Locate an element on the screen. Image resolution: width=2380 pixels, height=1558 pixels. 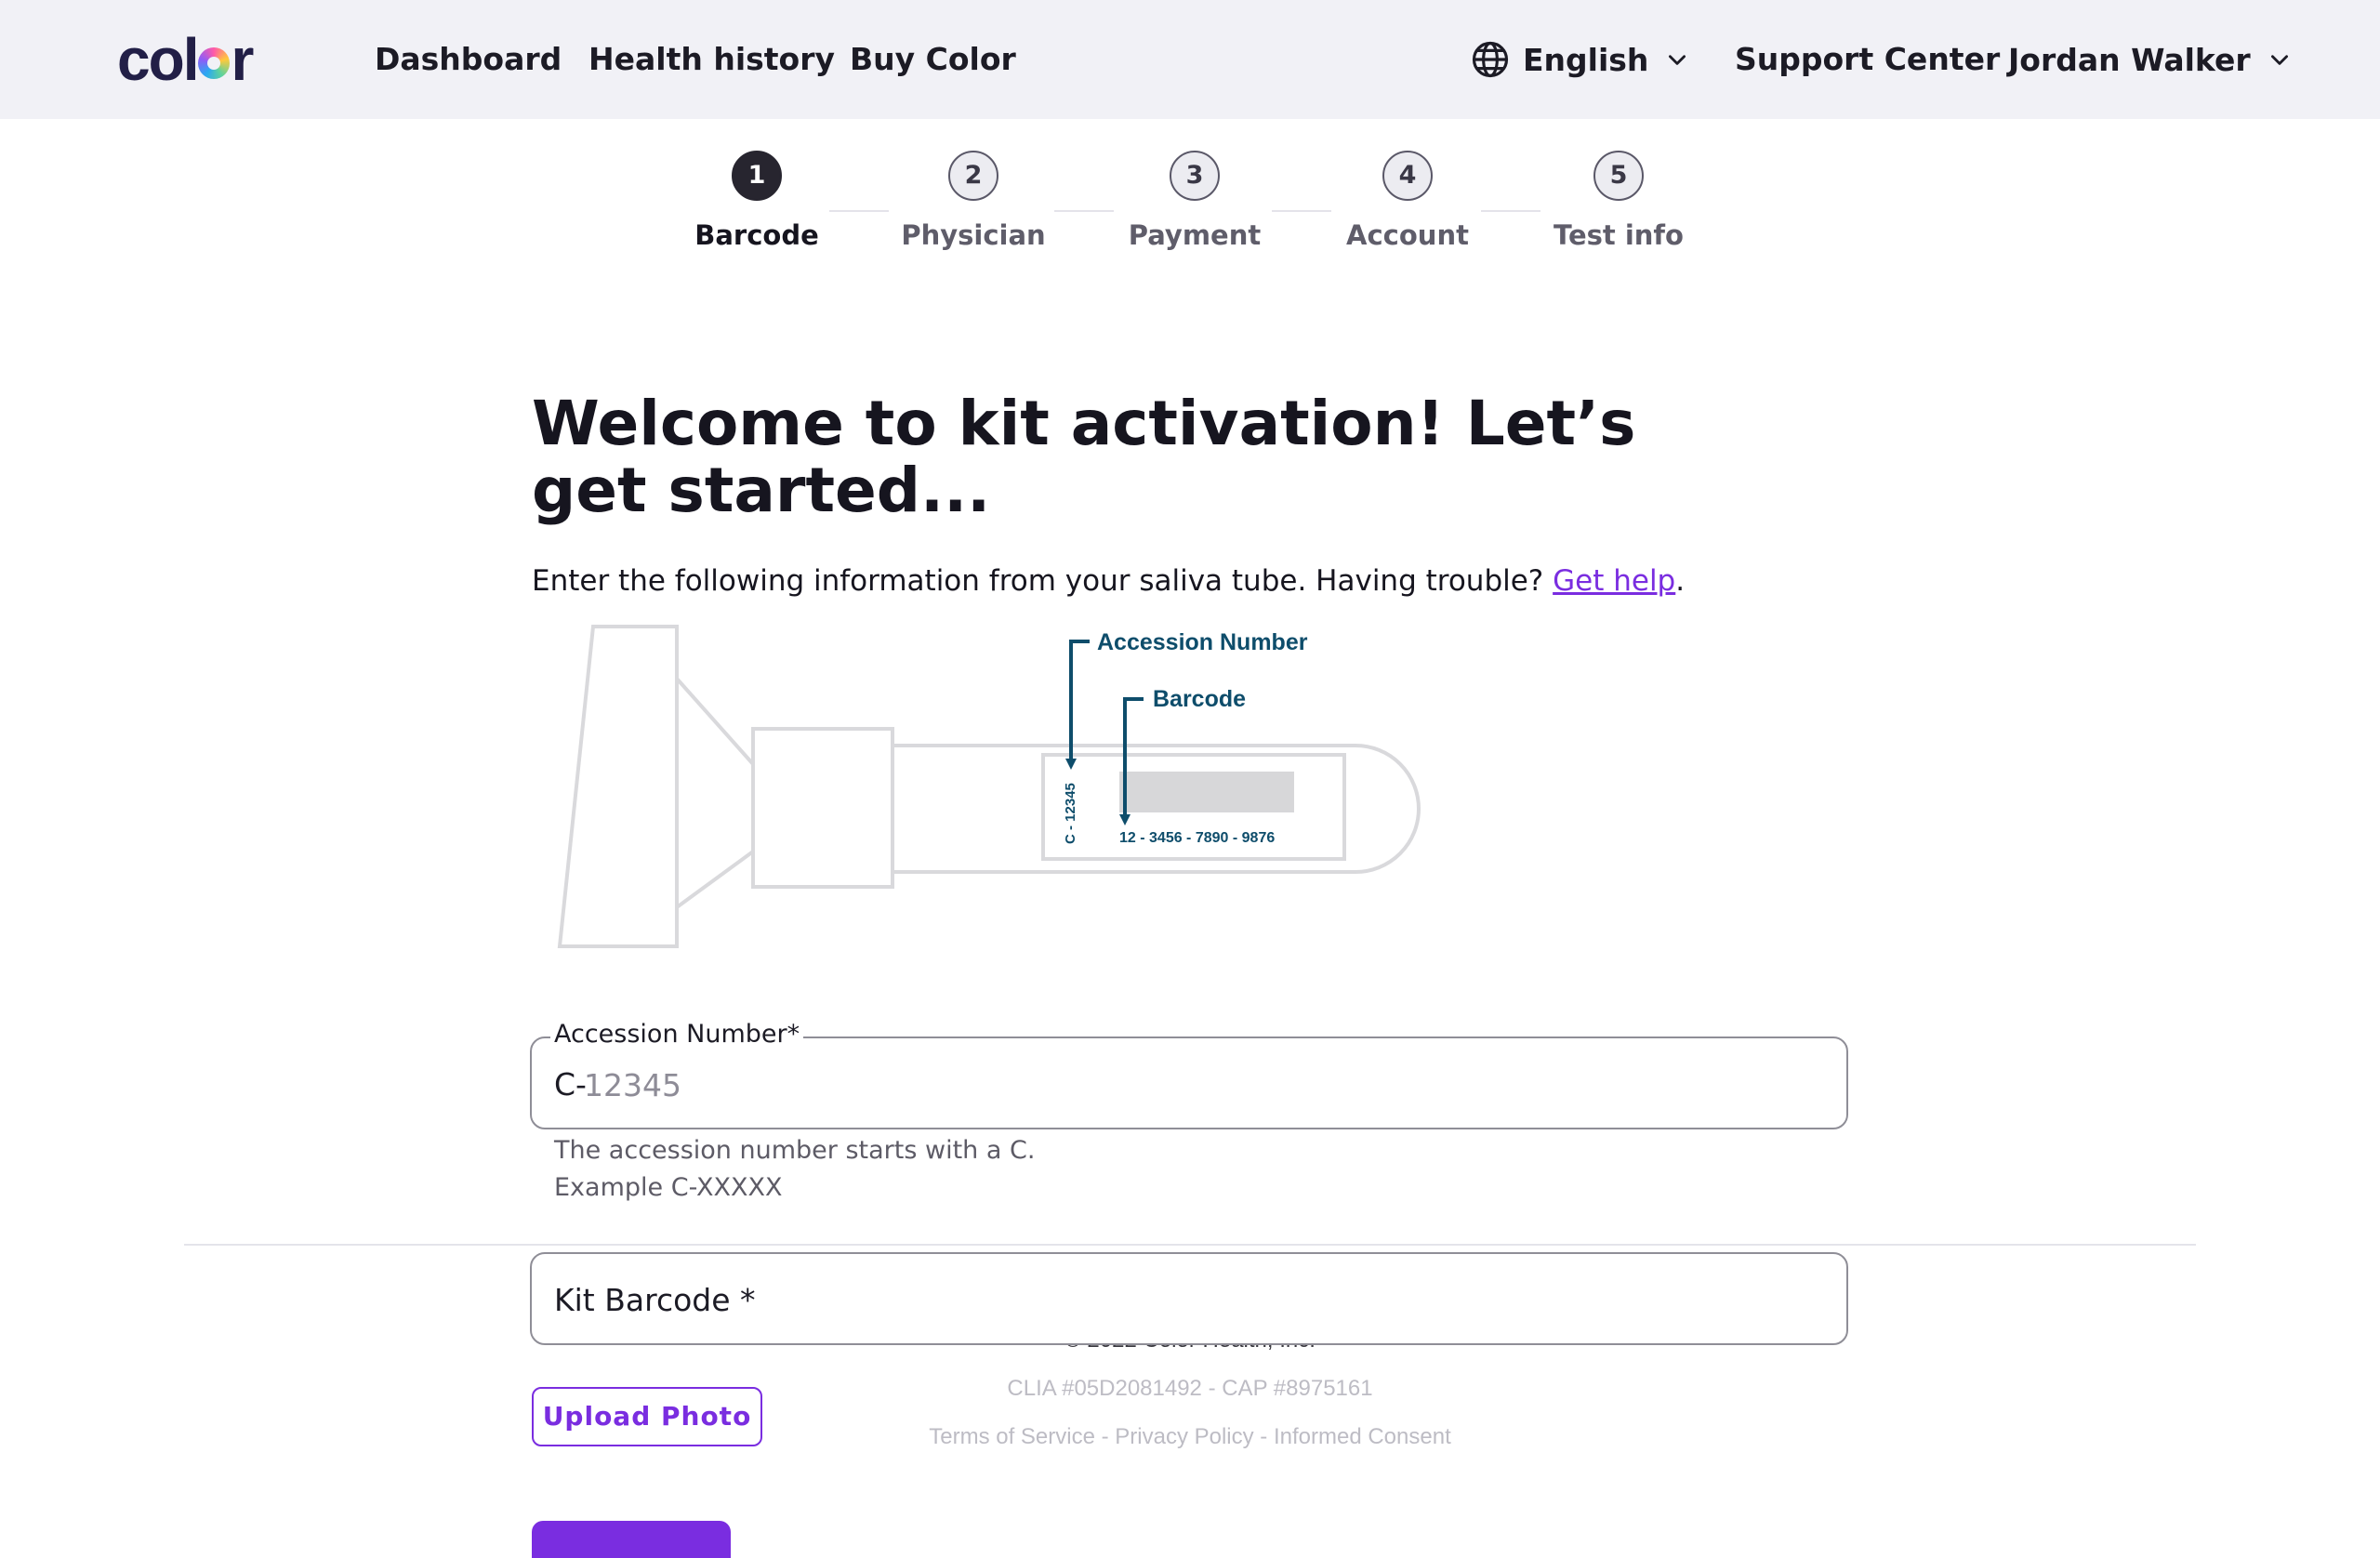
logo-ring-icon is located at coordinates (214, 63).